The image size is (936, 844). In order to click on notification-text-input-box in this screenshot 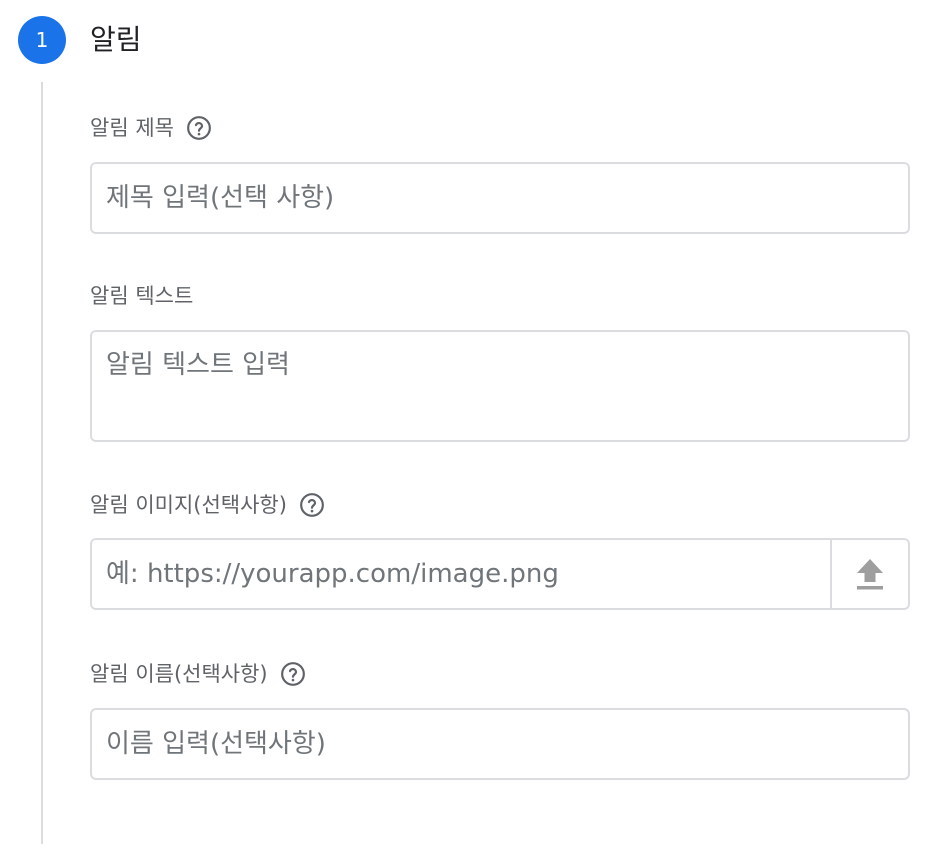, I will do `click(500, 386)`.